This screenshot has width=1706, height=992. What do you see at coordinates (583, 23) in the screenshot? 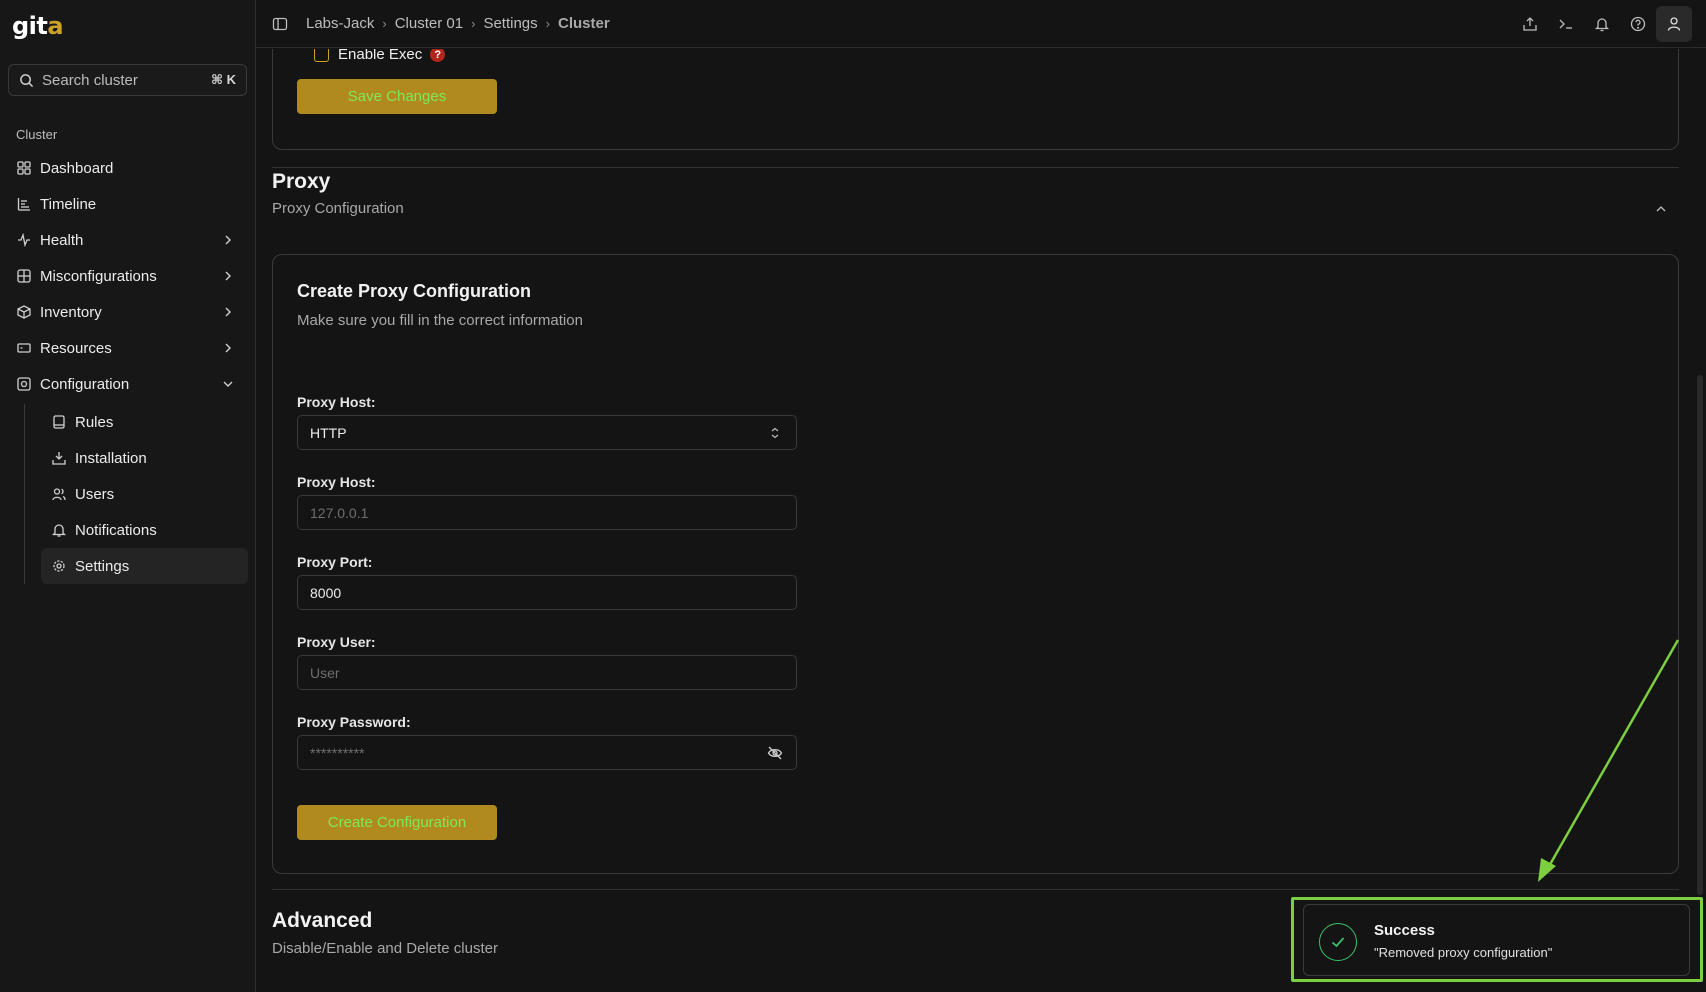
I see `breadcrumb-current: Cluster` at bounding box center [583, 23].